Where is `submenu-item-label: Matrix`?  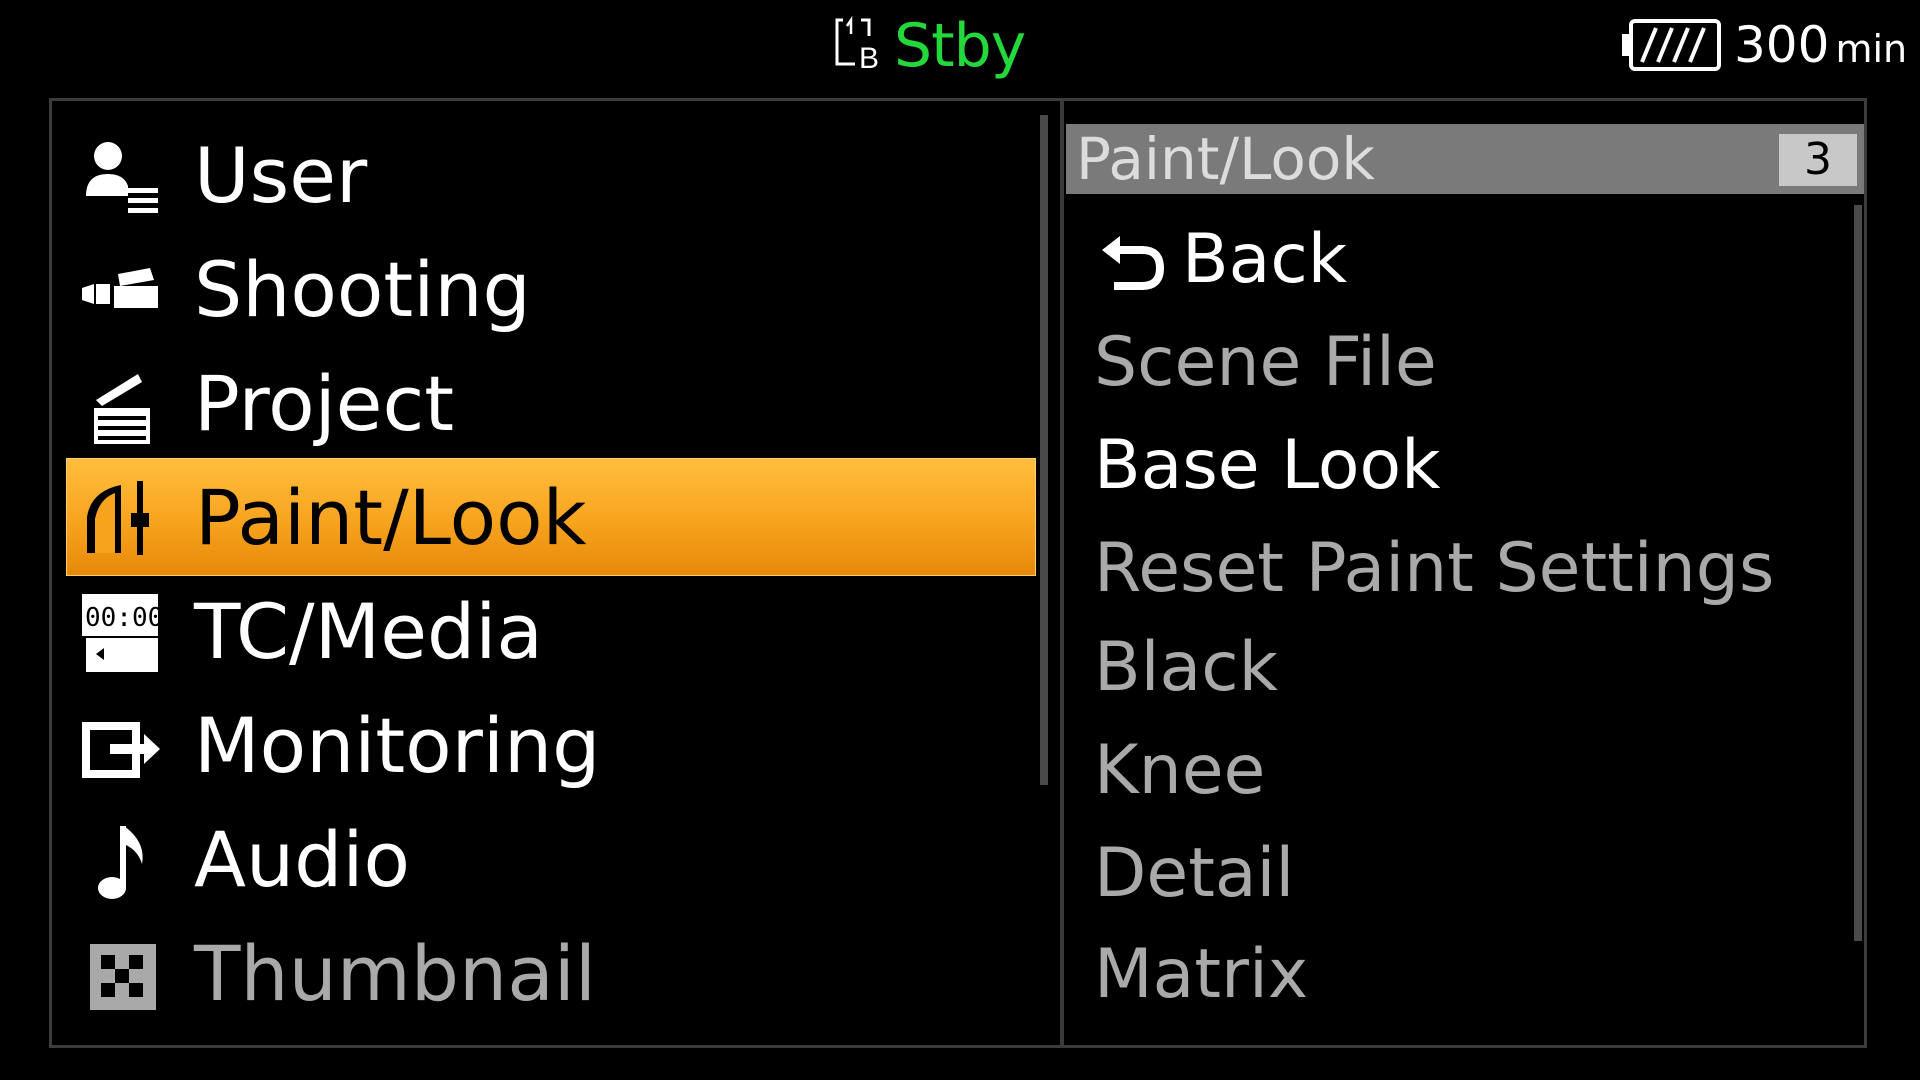 submenu-item-label: Matrix is located at coordinates (1201, 974).